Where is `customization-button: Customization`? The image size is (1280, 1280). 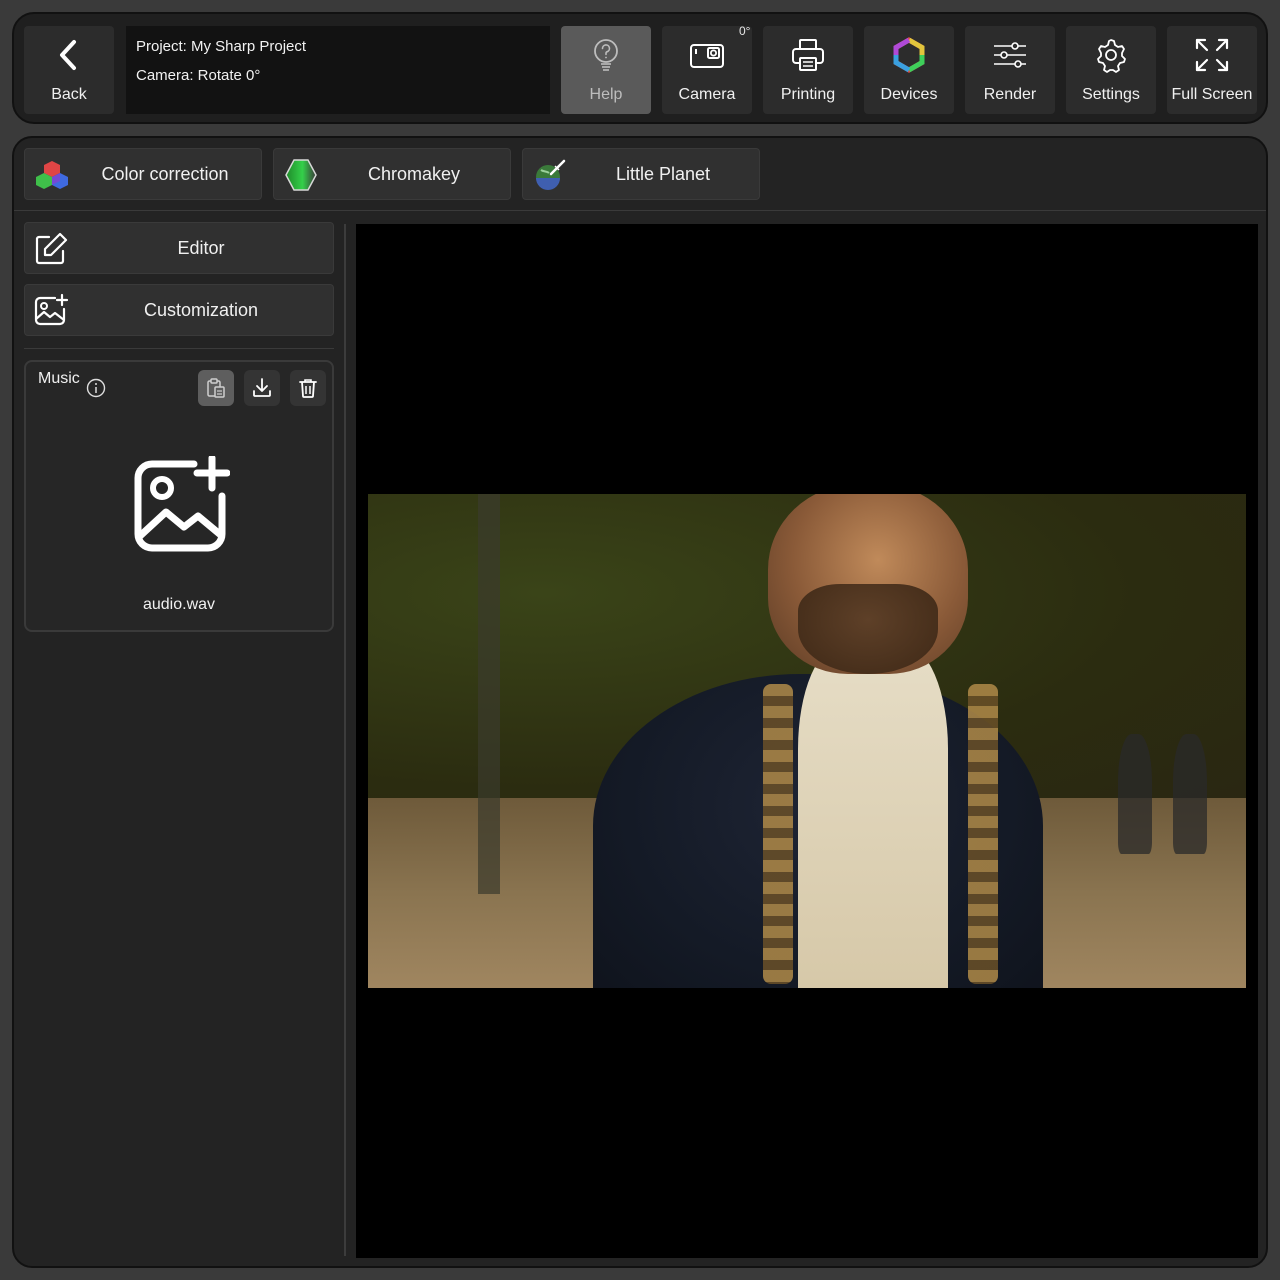
customization-button: Customization is located at coordinates (179, 310).